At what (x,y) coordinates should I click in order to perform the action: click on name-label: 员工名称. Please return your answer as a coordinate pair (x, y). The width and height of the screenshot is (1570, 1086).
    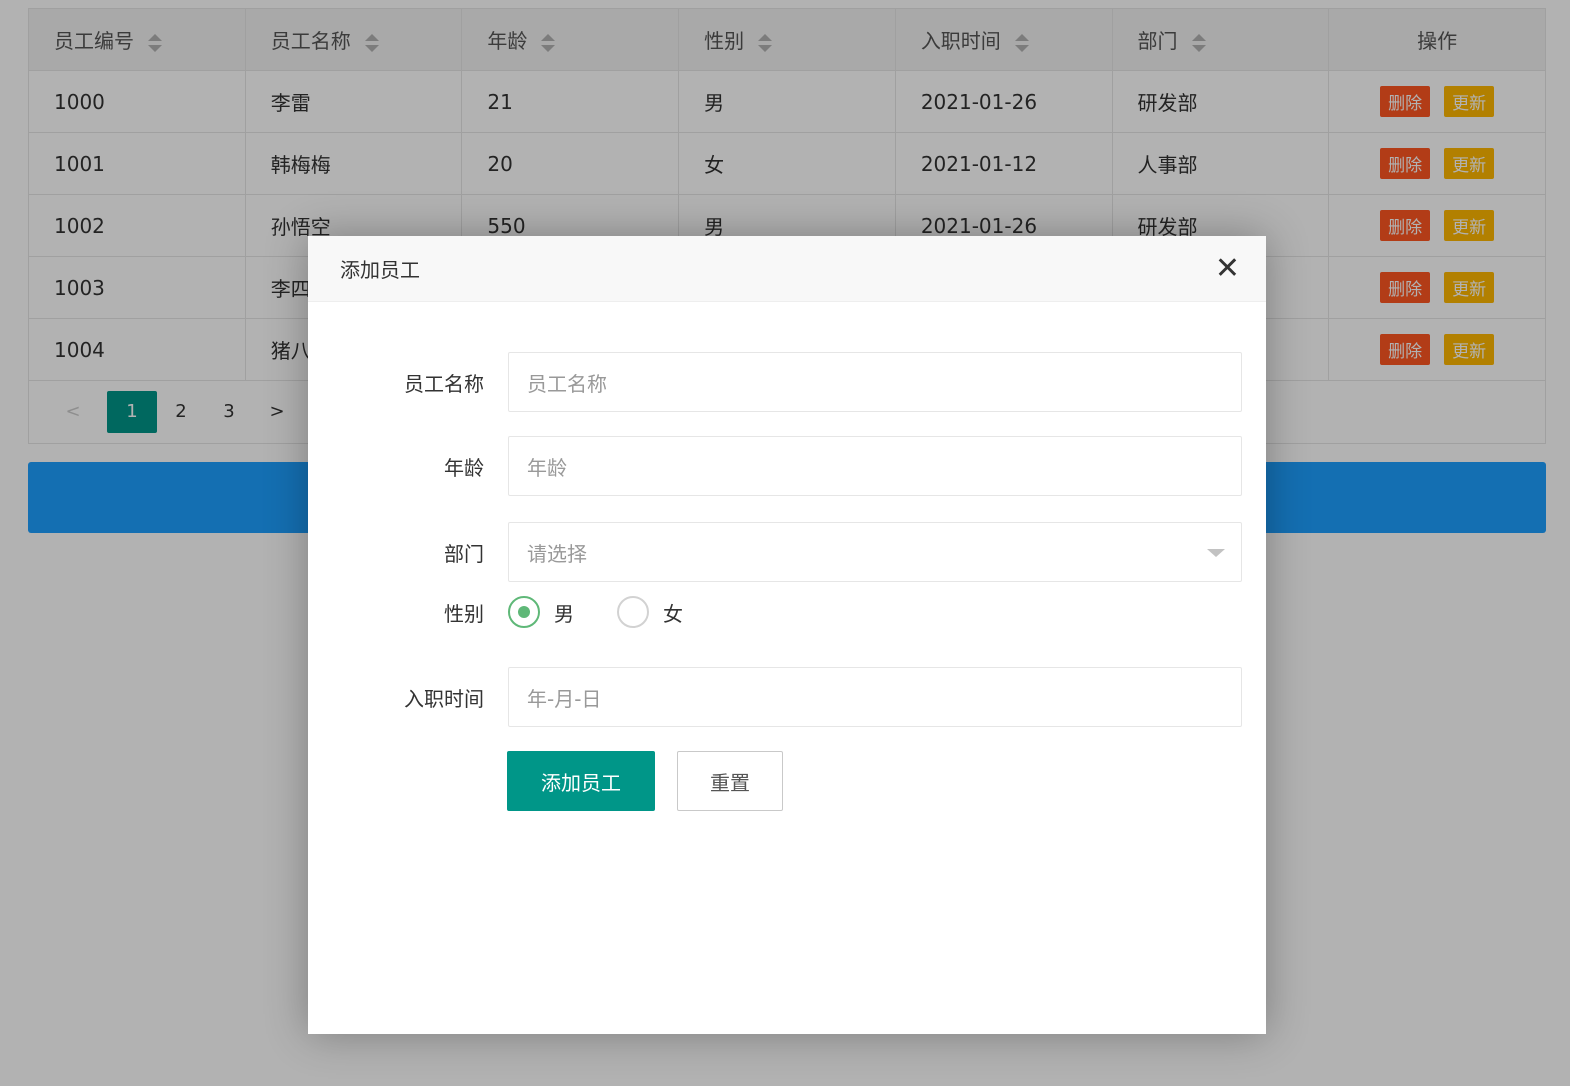
    Looking at the image, I should click on (444, 383).